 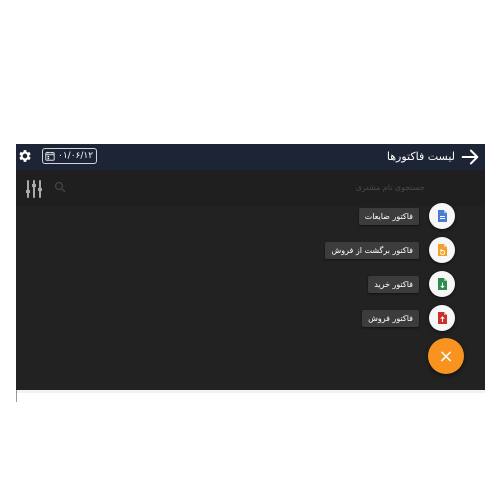 What do you see at coordinates (390, 318) in the screenshot?
I see `fab-item-label: فاکتور فروش` at bounding box center [390, 318].